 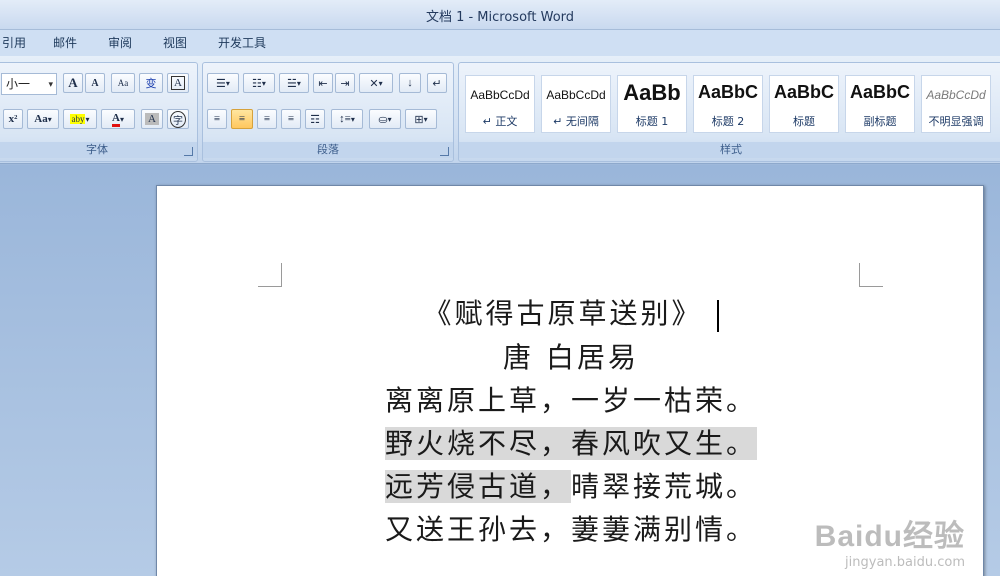 I want to click on increase-indent-button: ⇥, so click(x=345, y=83).